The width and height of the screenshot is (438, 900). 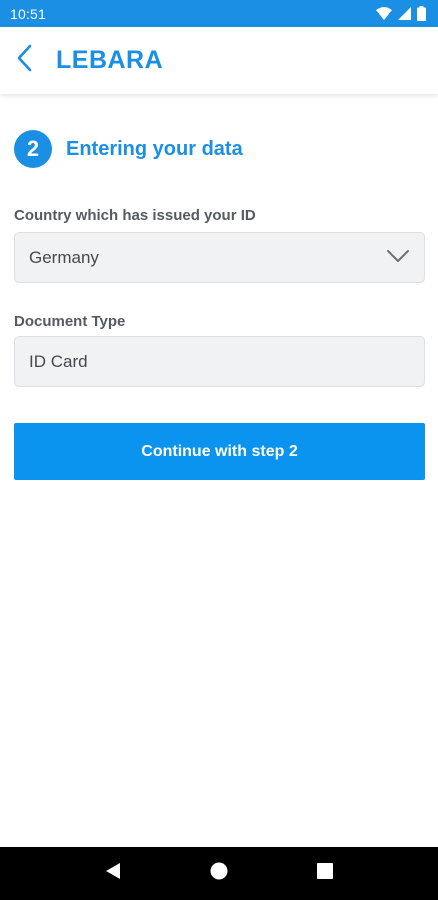 I want to click on nav-back-button, so click(x=113, y=874).